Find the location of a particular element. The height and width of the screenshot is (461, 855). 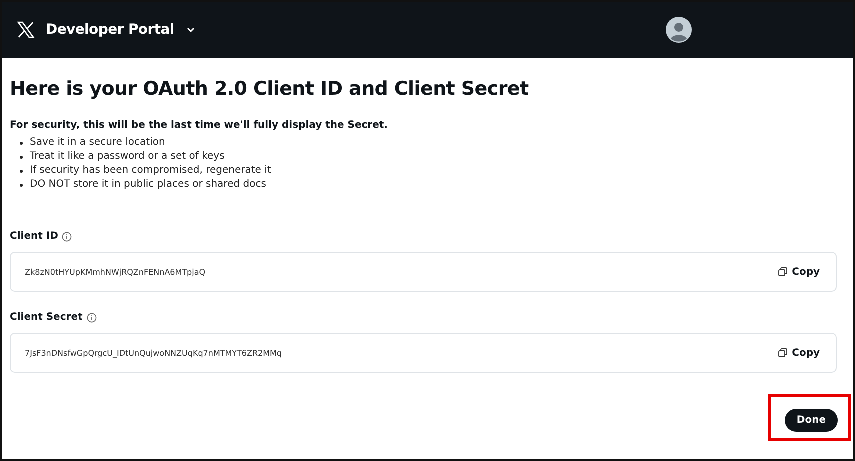

tip-item: Treat it like a password or a set of keys is located at coordinates (127, 157).